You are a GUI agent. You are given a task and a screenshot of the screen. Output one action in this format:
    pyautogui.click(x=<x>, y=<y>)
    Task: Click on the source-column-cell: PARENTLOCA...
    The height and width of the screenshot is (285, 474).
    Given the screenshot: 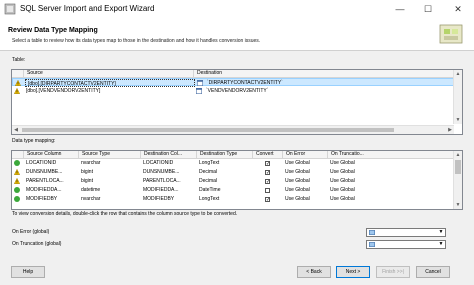 What is the action you would take?
    pyautogui.click(x=45, y=181)
    